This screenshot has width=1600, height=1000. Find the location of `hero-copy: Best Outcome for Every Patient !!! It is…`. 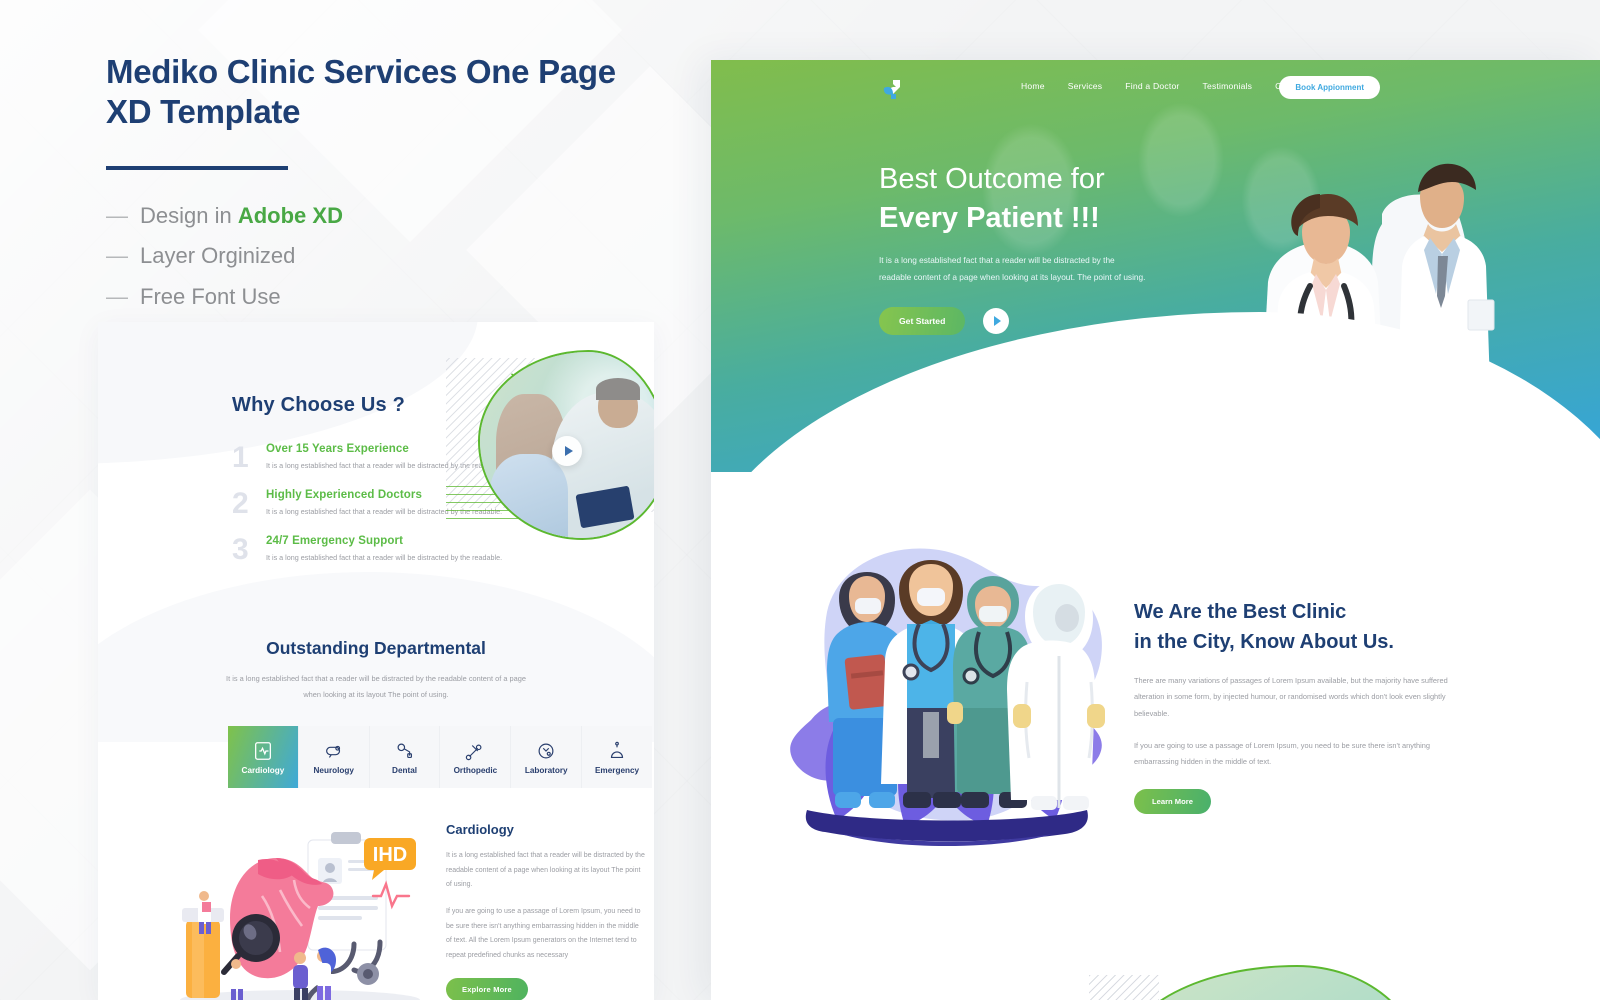

hero-copy: Best Outcome for Every Patient !!! It is… is located at coordinates (1029, 248).